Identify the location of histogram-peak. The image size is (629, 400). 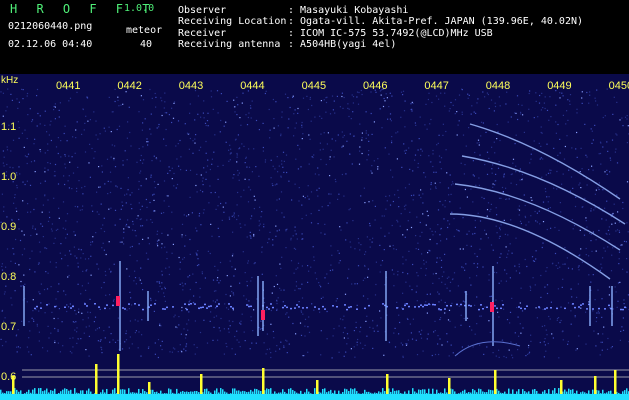
(387, 384).